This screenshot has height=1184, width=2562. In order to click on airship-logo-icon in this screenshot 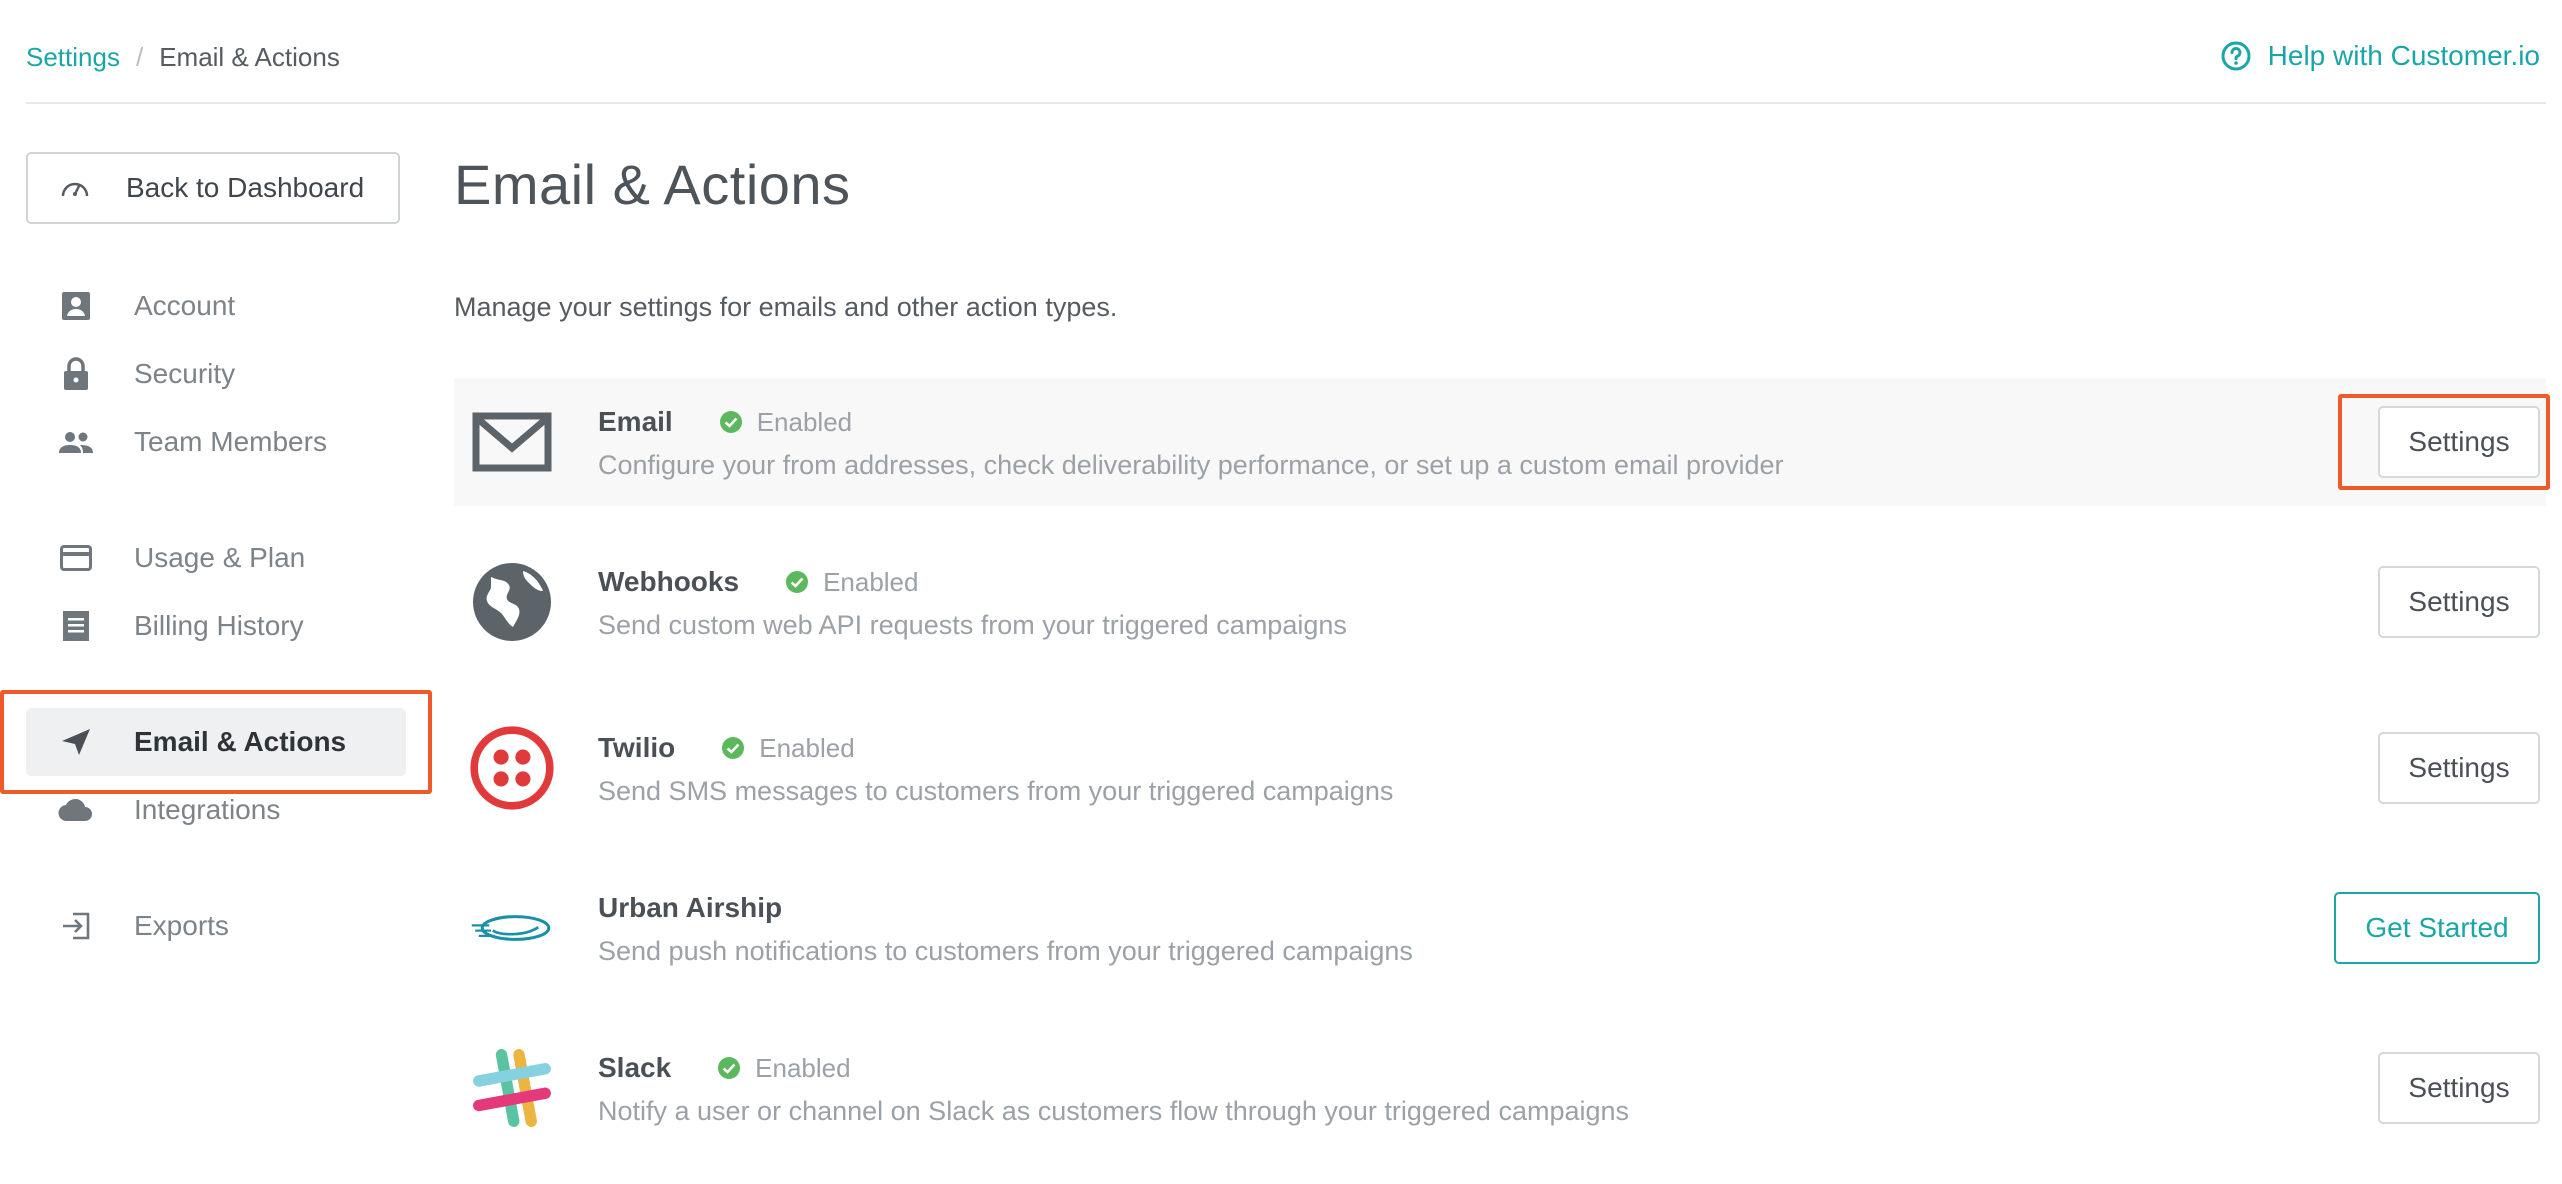, I will do `click(512, 928)`.